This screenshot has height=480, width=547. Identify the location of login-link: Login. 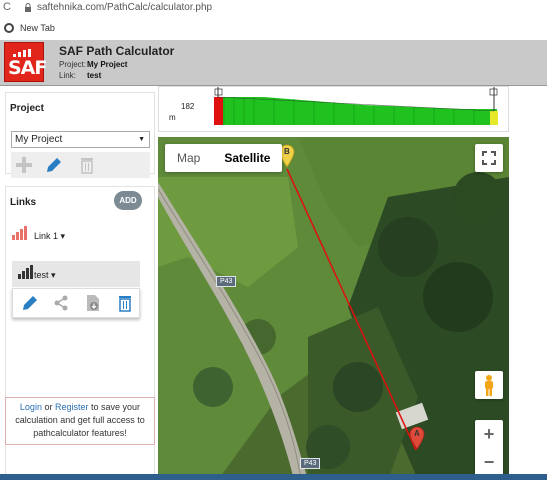
(31, 407).